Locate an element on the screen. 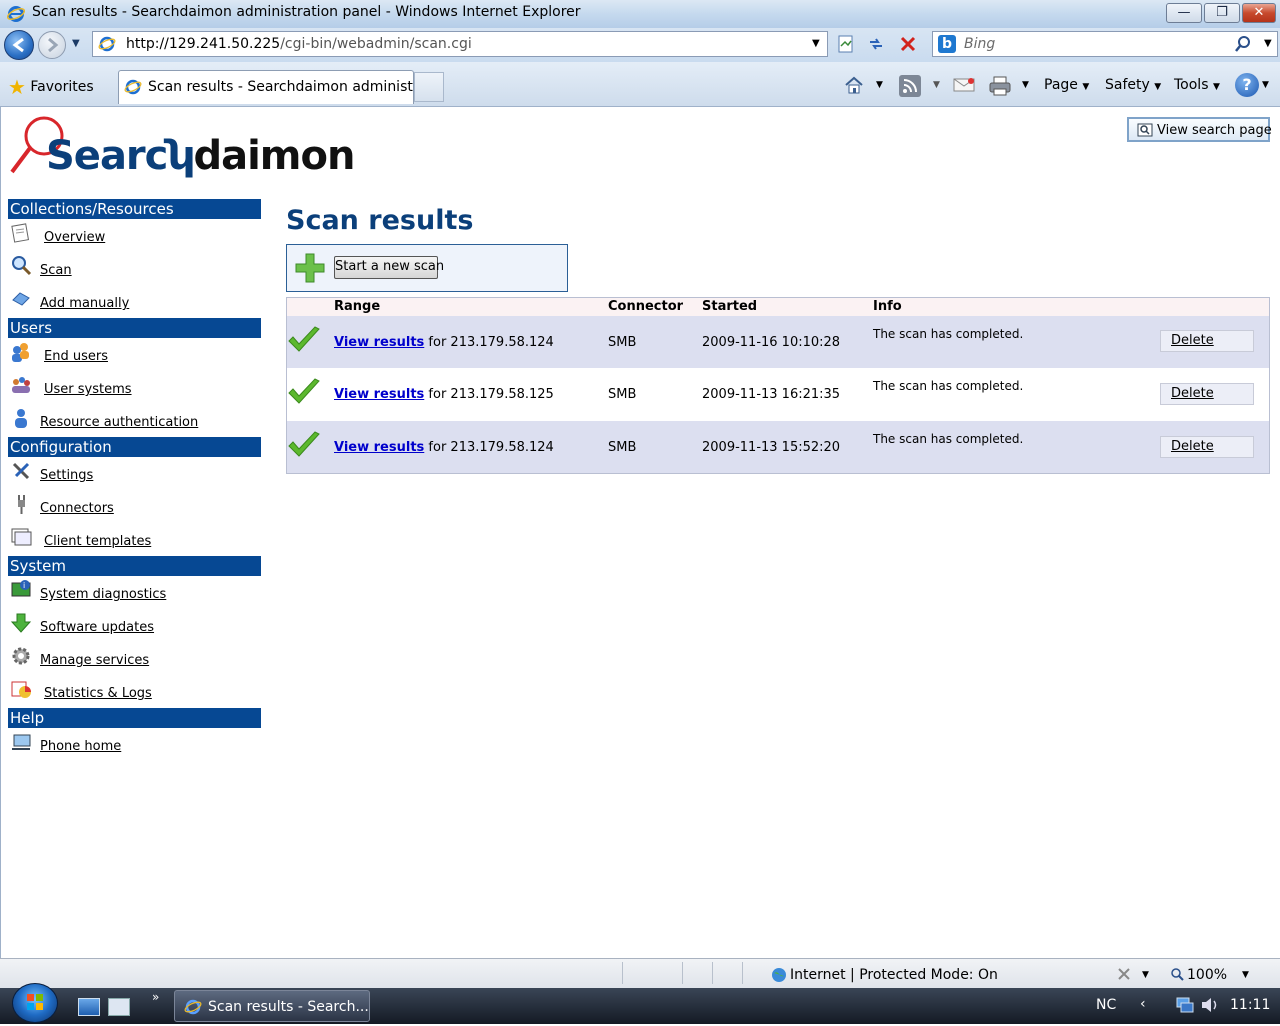 This screenshot has height=1026, width=1280. sidebar-item-phone-home: Phone home is located at coordinates (80, 746).